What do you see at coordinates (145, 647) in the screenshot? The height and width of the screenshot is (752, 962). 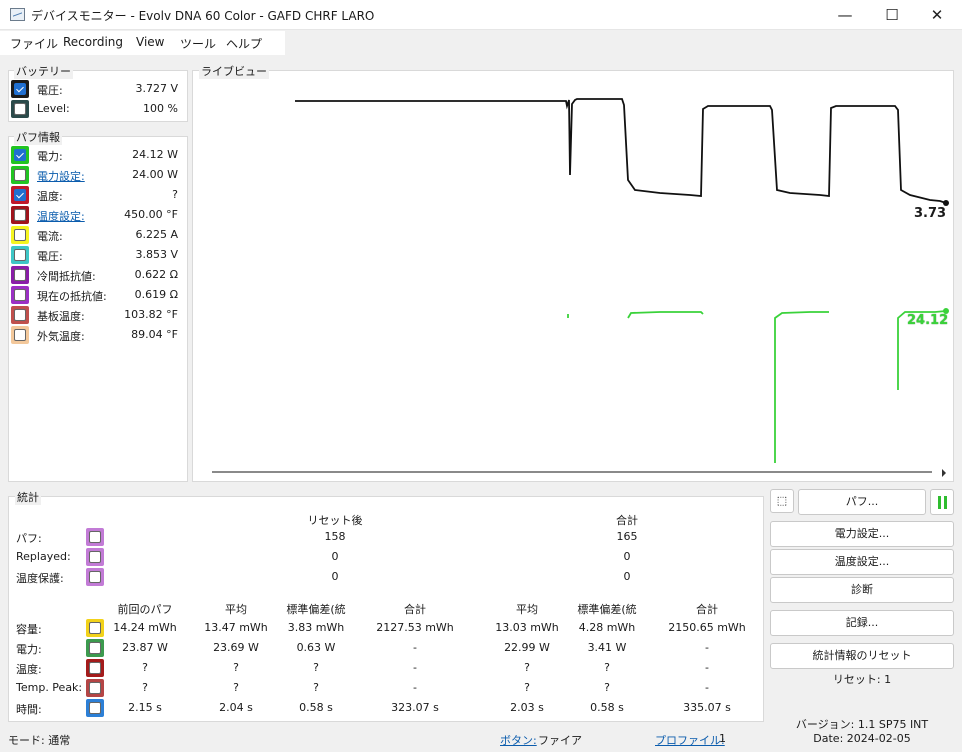 I see `stats-cell: 23.87 W` at bounding box center [145, 647].